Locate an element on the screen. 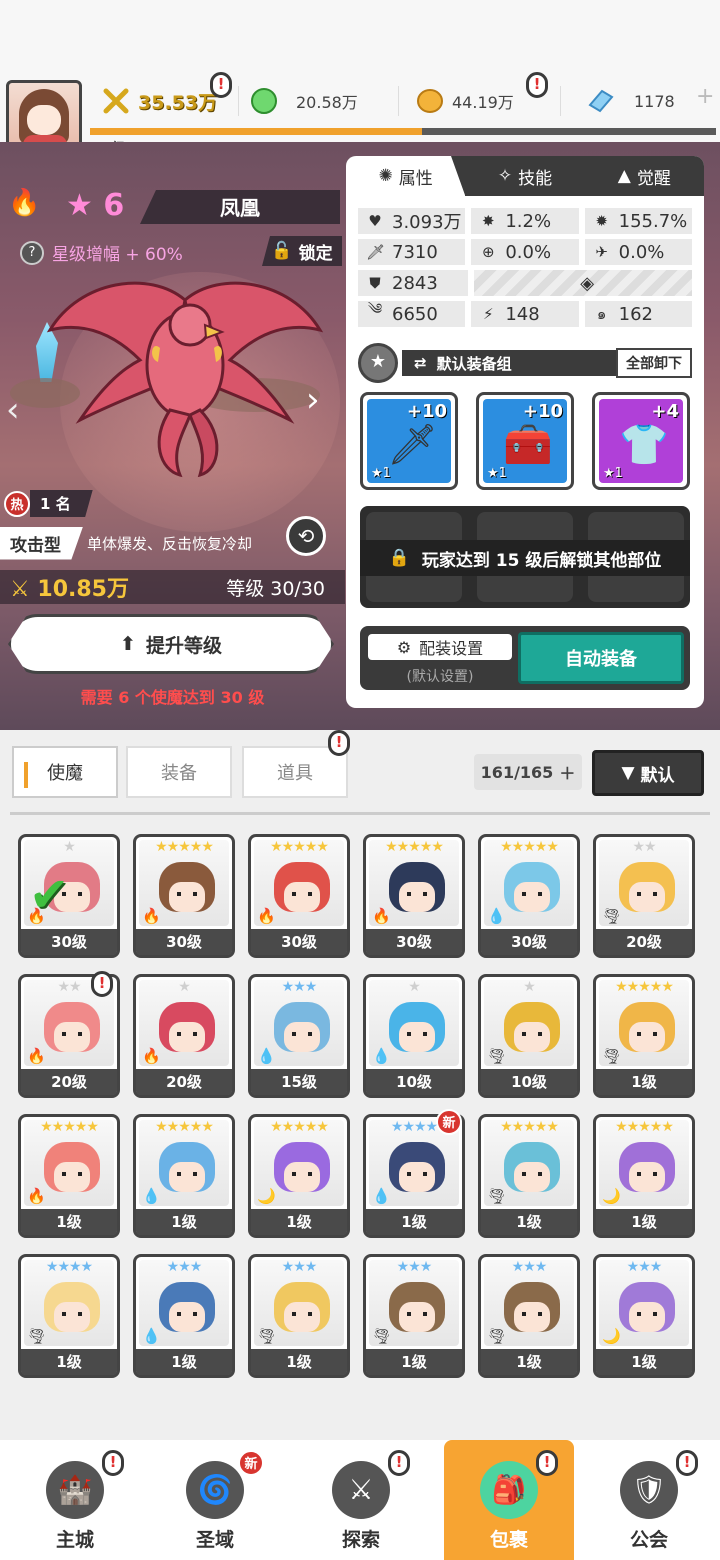 The image size is (720, 1560). reset-icon: ⟲ is located at coordinates (306, 536).